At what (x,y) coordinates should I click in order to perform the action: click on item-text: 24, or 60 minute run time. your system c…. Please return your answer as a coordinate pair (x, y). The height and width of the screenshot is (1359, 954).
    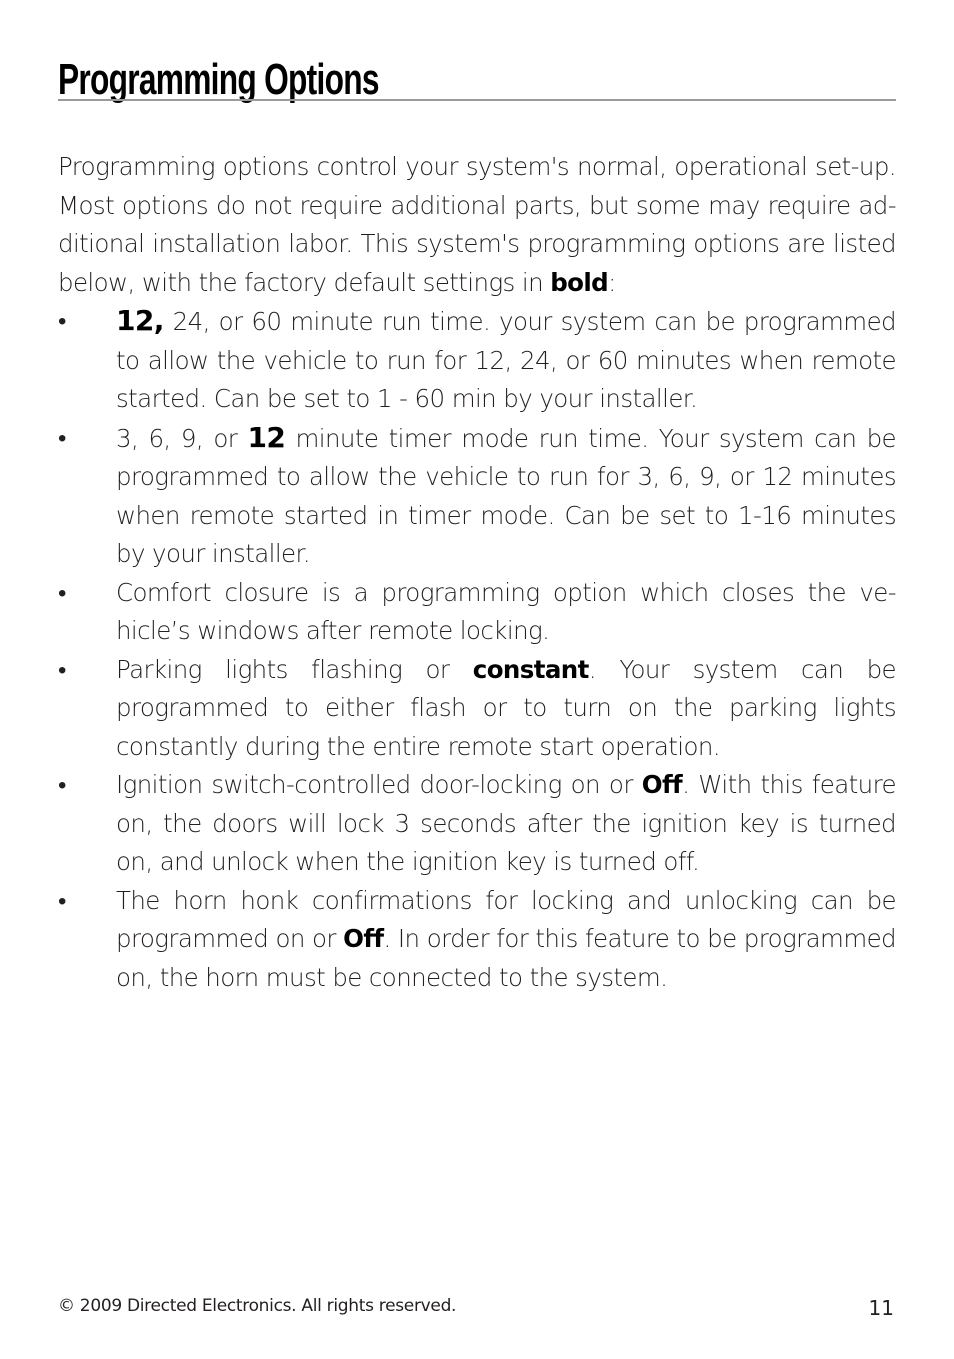
    Looking at the image, I should click on (506, 360).